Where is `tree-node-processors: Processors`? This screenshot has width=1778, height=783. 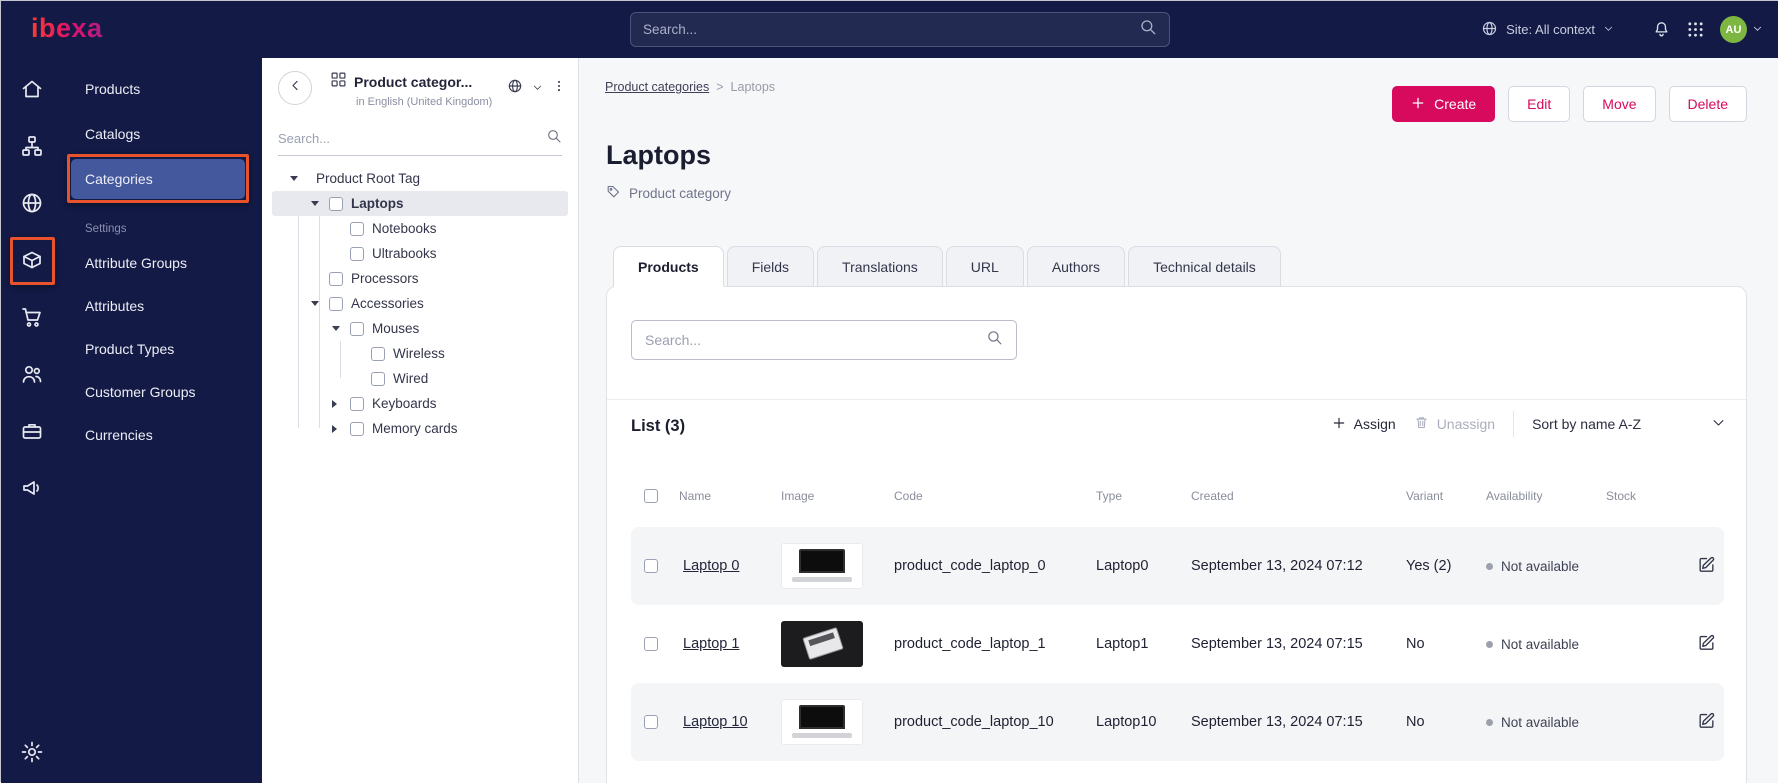
tree-node-processors: Processors is located at coordinates (420, 278).